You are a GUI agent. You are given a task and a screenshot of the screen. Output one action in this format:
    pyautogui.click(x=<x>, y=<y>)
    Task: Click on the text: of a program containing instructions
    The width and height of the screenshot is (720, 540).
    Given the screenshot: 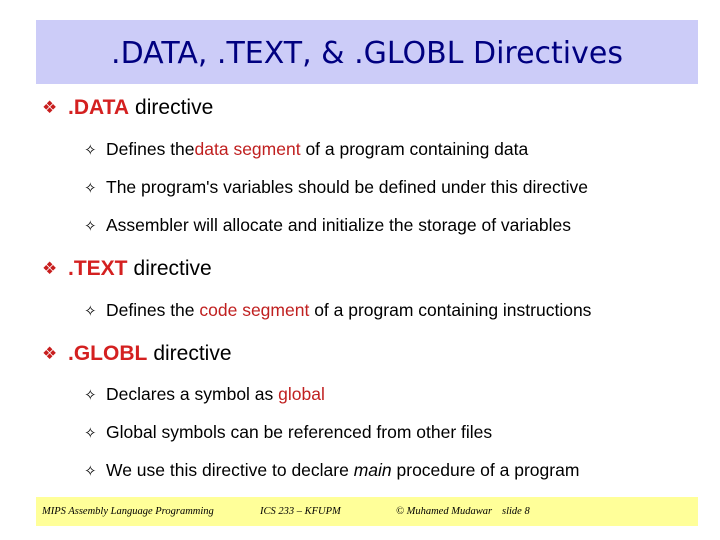 What is the action you would take?
    pyautogui.click(x=450, y=310)
    